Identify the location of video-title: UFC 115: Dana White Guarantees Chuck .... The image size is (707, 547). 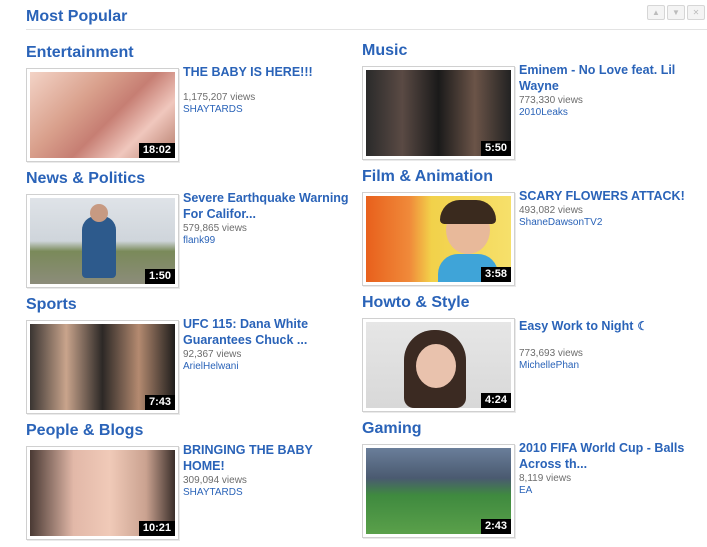
(268, 332).